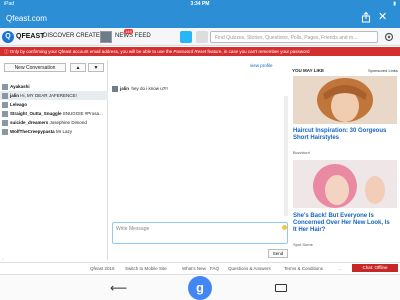  What do you see at coordinates (146, 268) in the screenshot?
I see `footer-link-mobile: Switch to Mobile Site` at bounding box center [146, 268].